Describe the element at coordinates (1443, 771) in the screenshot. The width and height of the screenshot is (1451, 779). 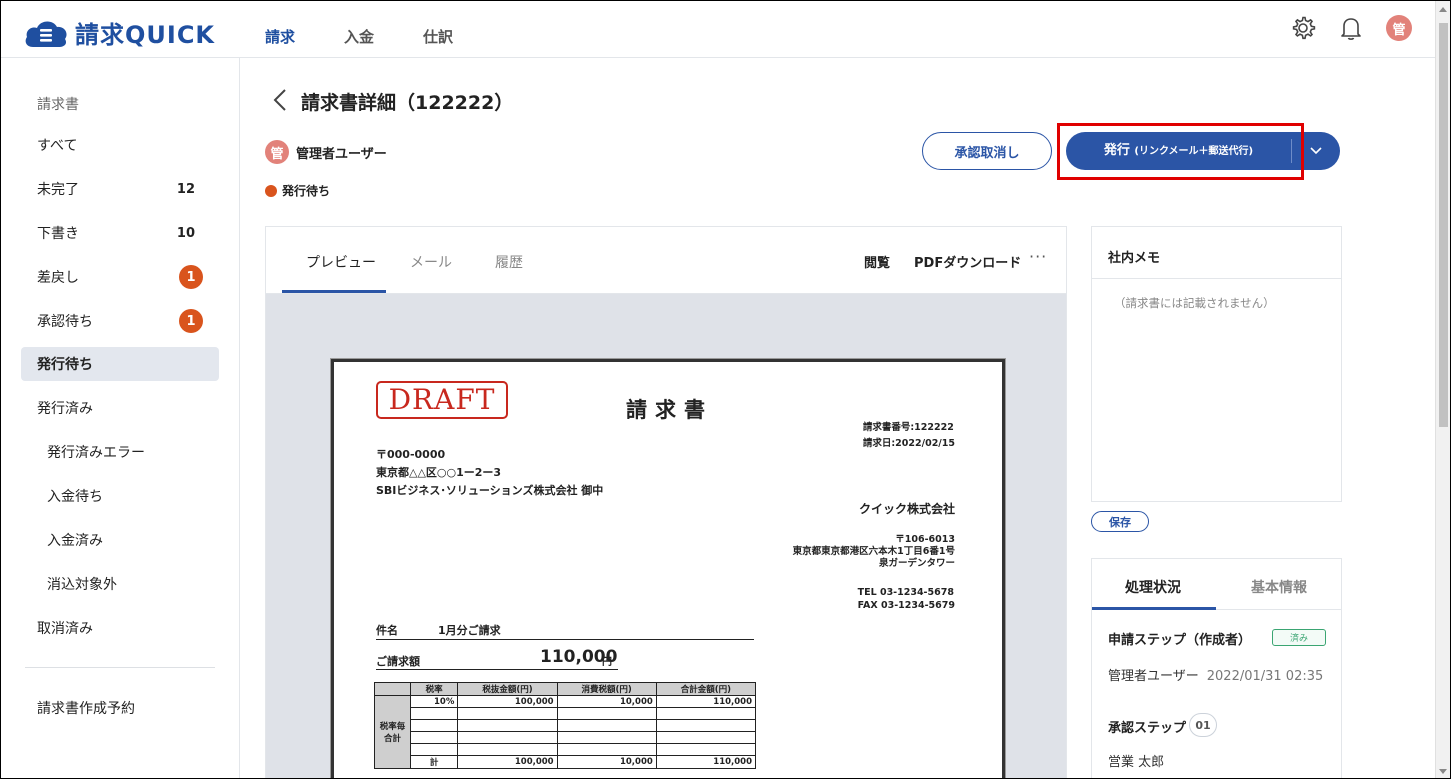
I see `scroll-down-icon` at that location.